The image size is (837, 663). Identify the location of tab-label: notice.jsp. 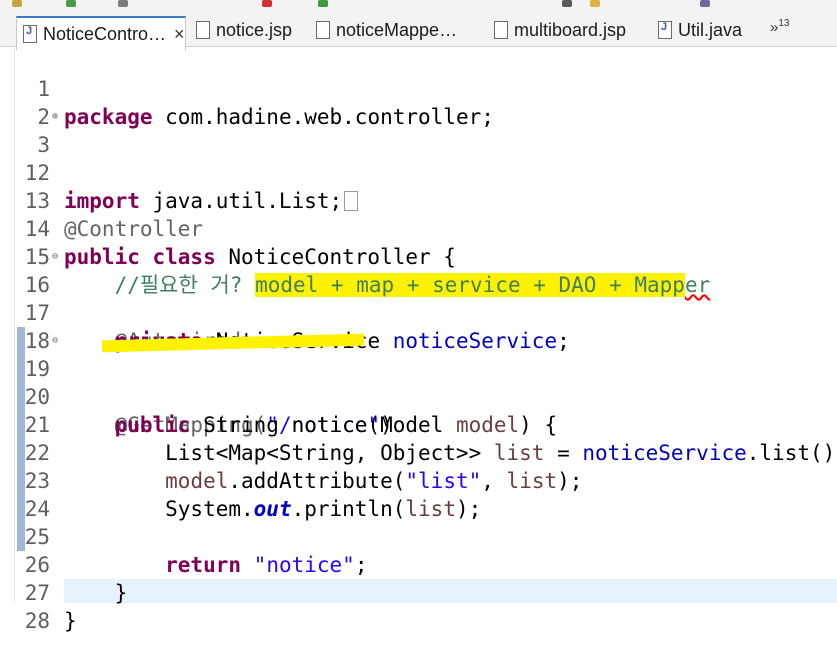
(254, 29).